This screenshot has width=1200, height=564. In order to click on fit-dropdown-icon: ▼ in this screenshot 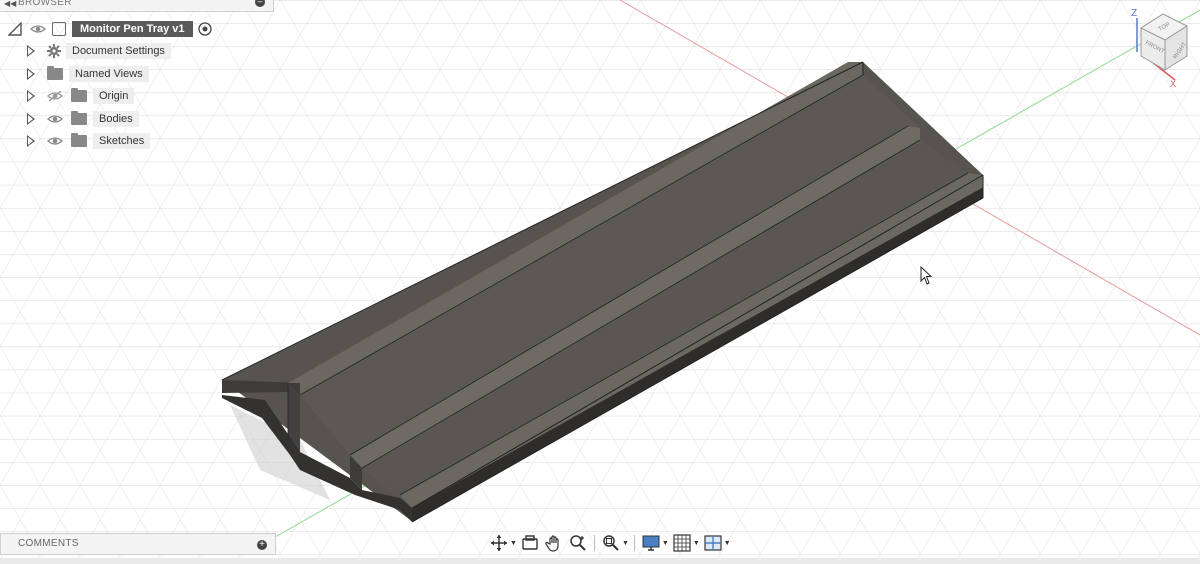, I will do `click(625, 543)`.